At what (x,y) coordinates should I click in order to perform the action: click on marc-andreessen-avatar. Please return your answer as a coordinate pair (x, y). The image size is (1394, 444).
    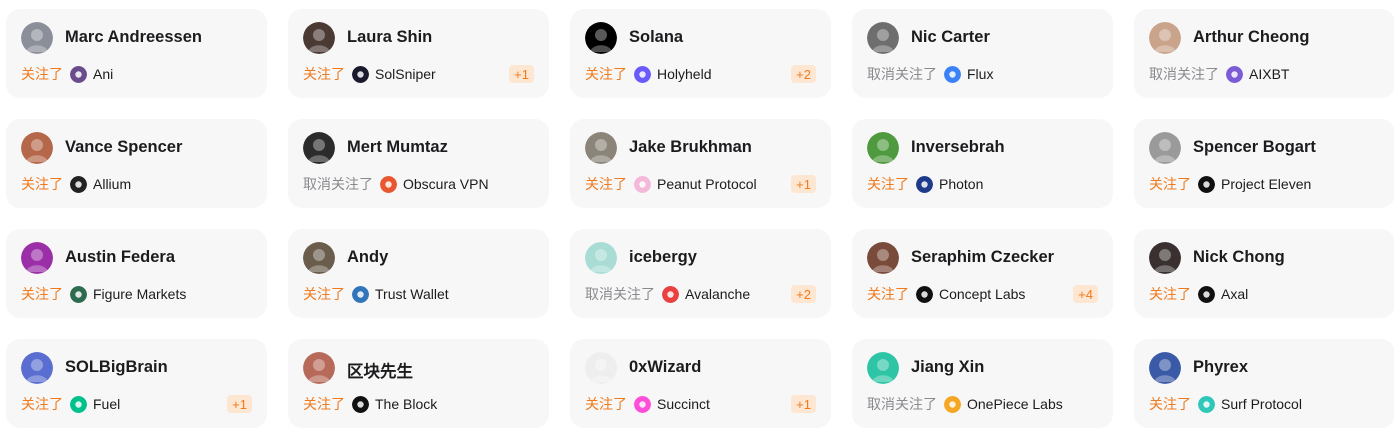
    Looking at the image, I should click on (37, 38).